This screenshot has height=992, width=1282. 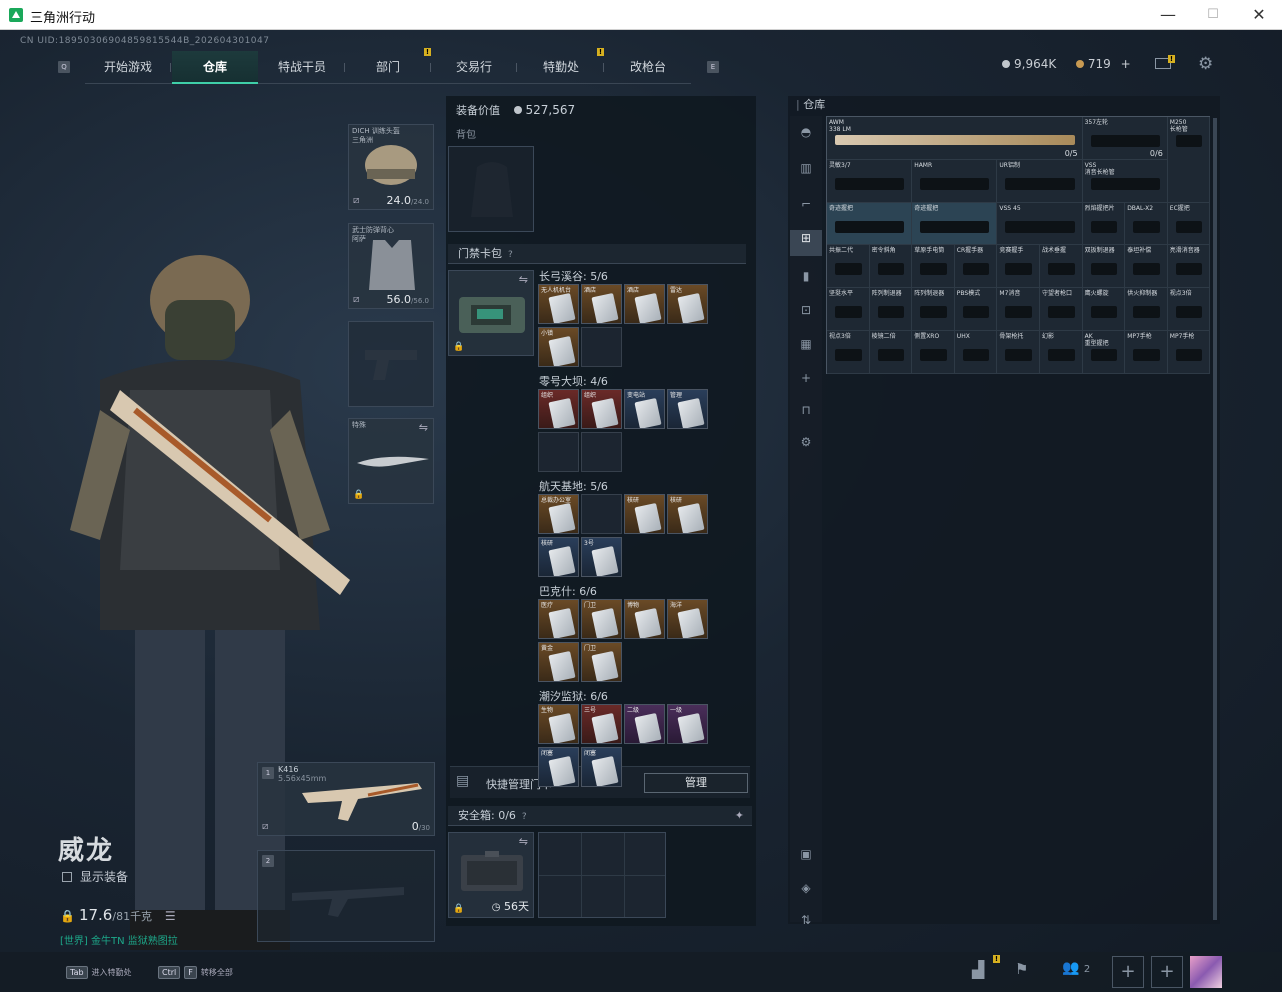 I want to click on warehouse-item: 供火抑制器, so click(x=1146, y=309).